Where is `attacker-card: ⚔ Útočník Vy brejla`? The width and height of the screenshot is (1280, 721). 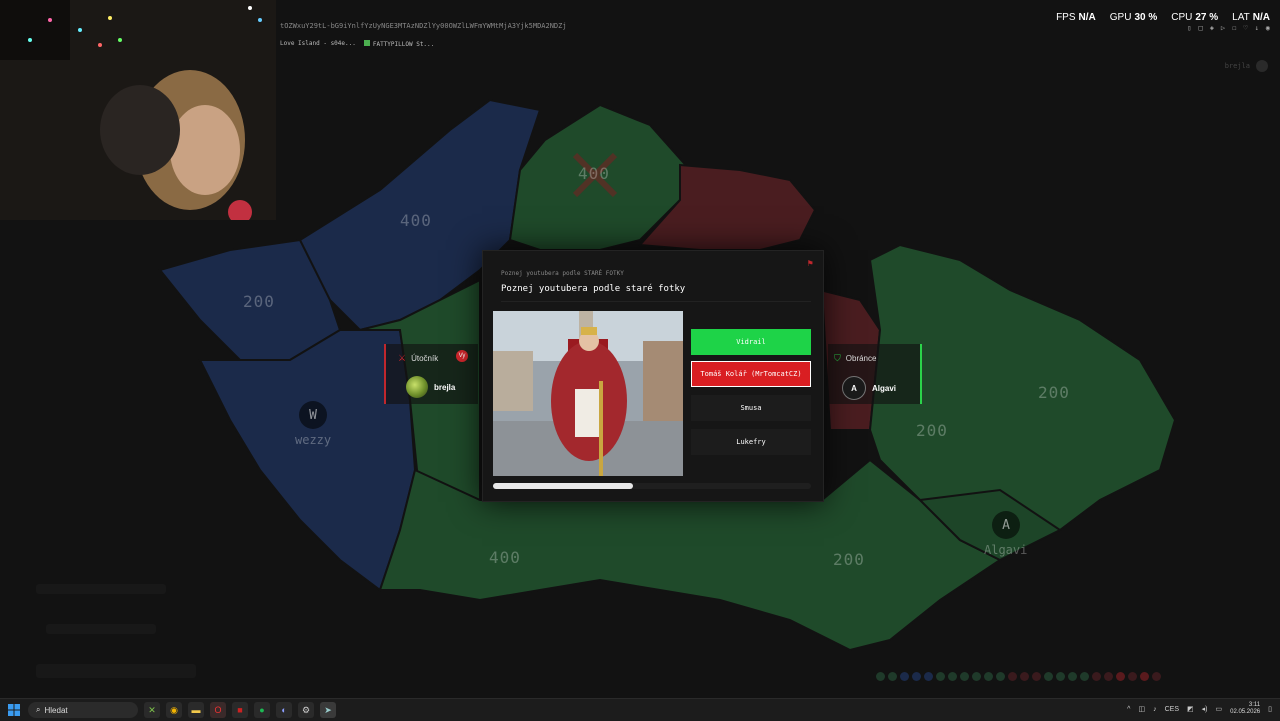
attacker-card: ⚔ Útočník Vy brejla is located at coordinates (431, 374).